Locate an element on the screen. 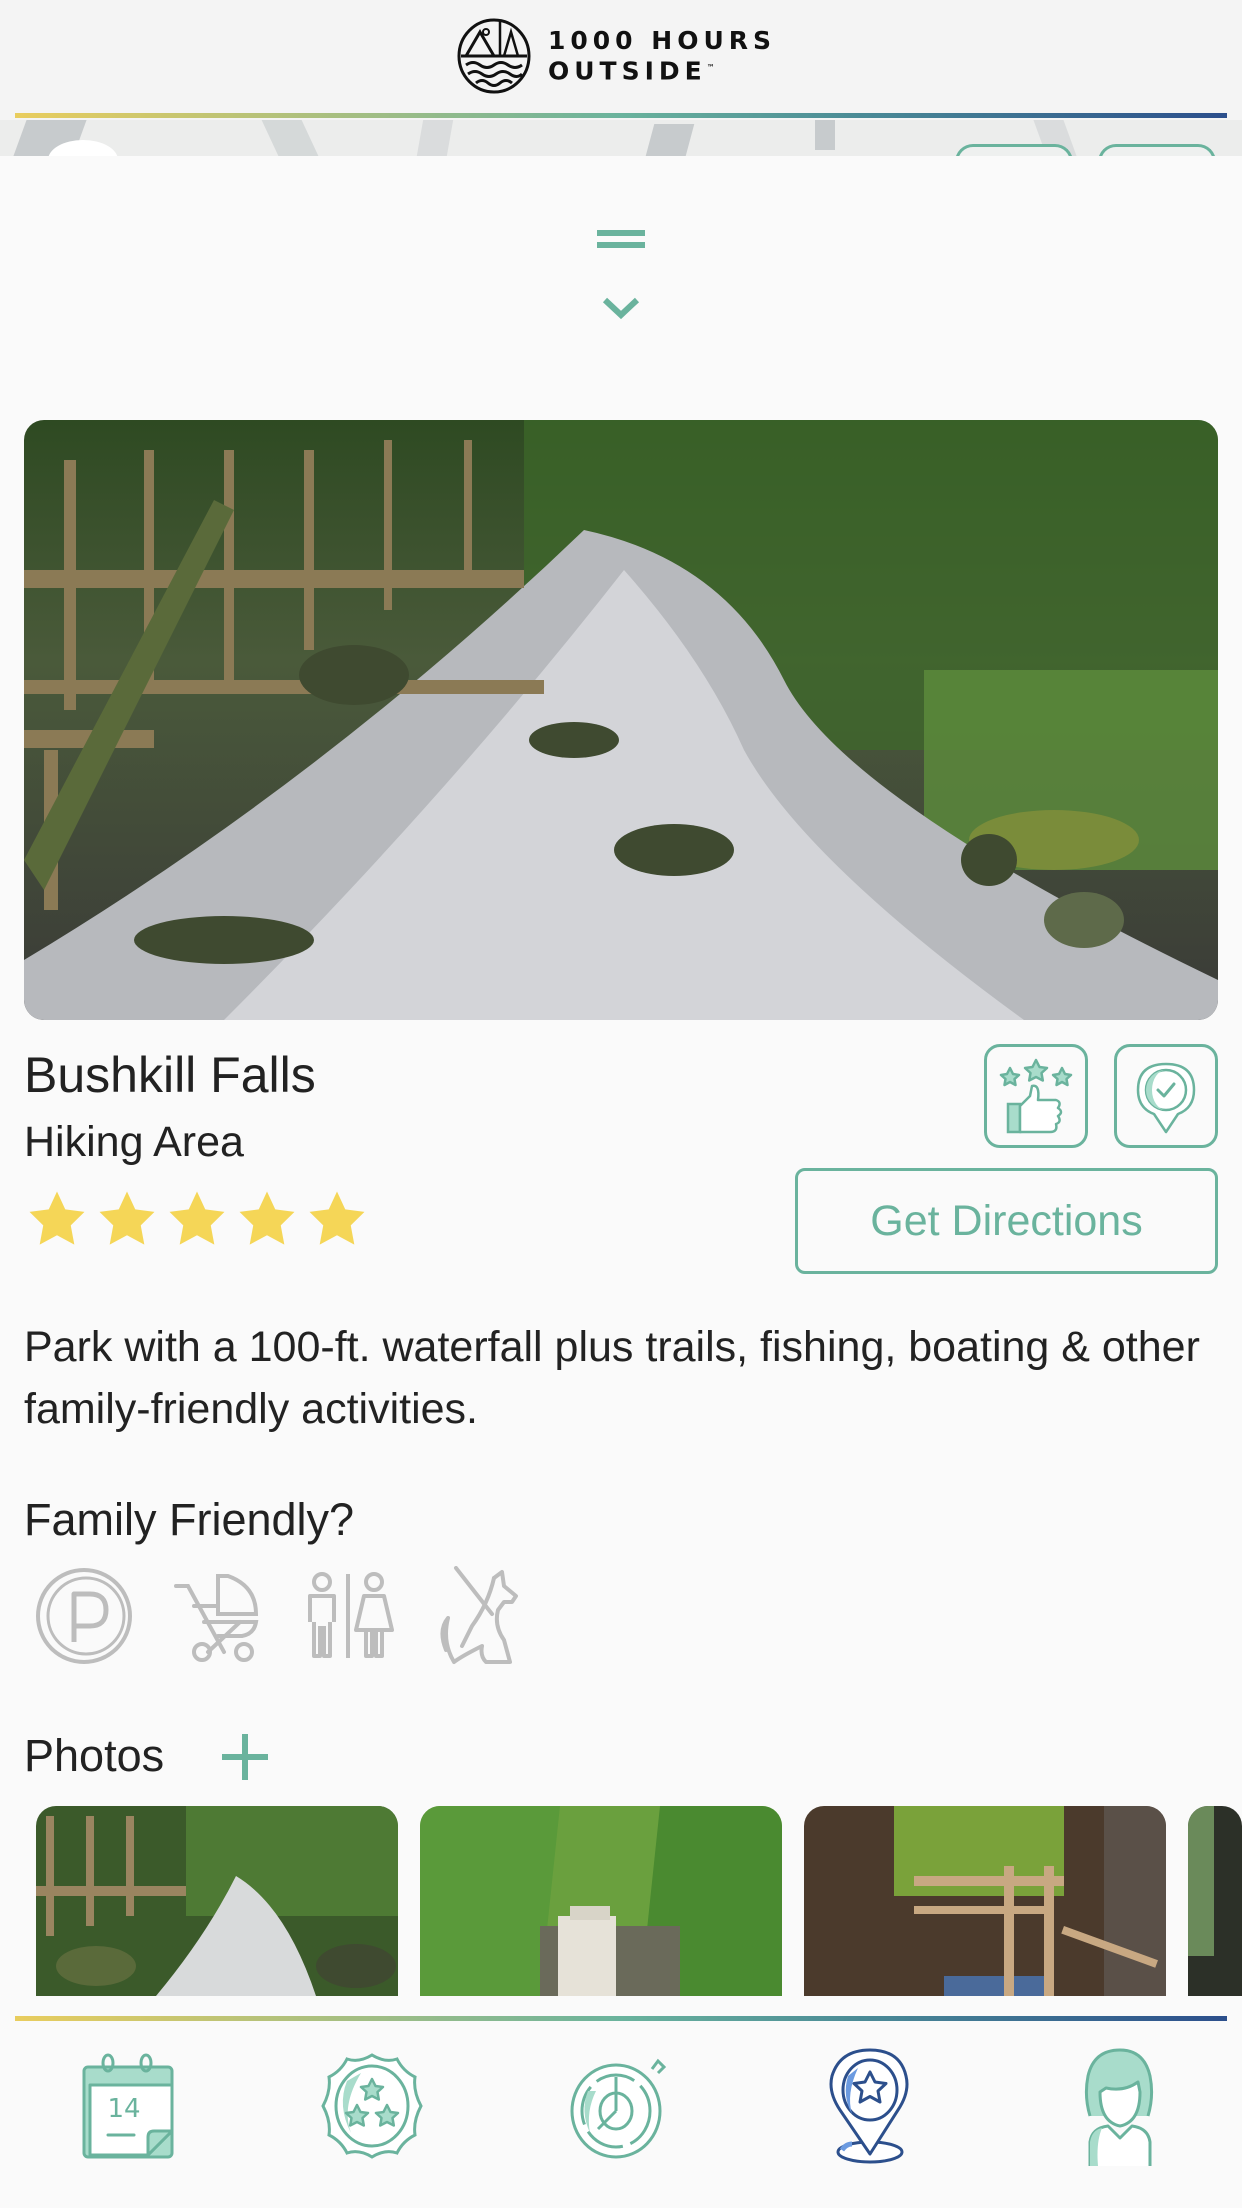  get-directions-button: Get Directions is located at coordinates (1006, 1221).